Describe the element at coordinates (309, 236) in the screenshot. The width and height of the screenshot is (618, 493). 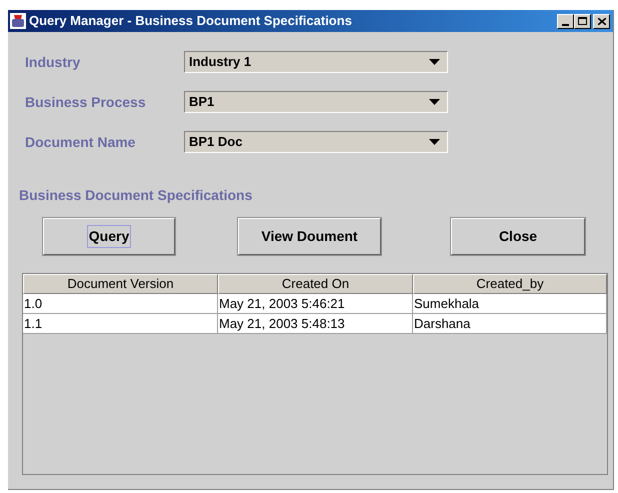
I see `action-button: View Doument` at that location.